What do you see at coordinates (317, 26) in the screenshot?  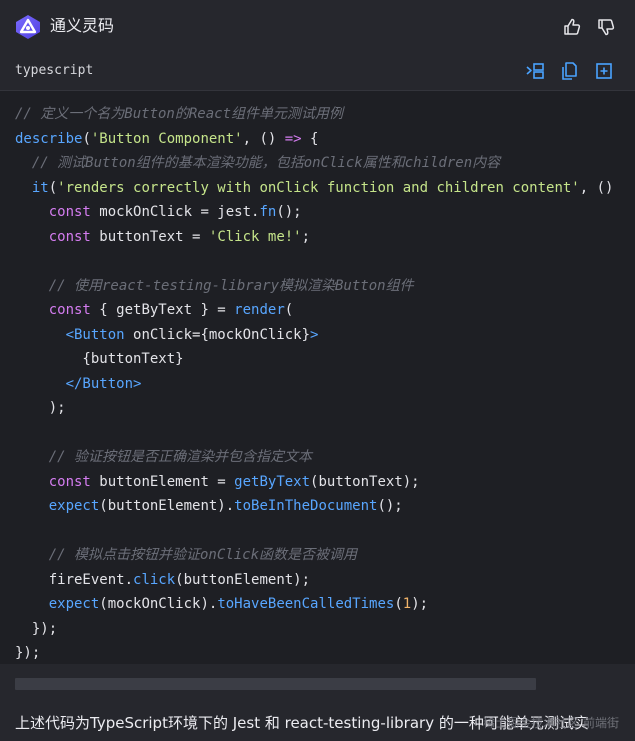 I see `app-header: 通义灵码` at bounding box center [317, 26].